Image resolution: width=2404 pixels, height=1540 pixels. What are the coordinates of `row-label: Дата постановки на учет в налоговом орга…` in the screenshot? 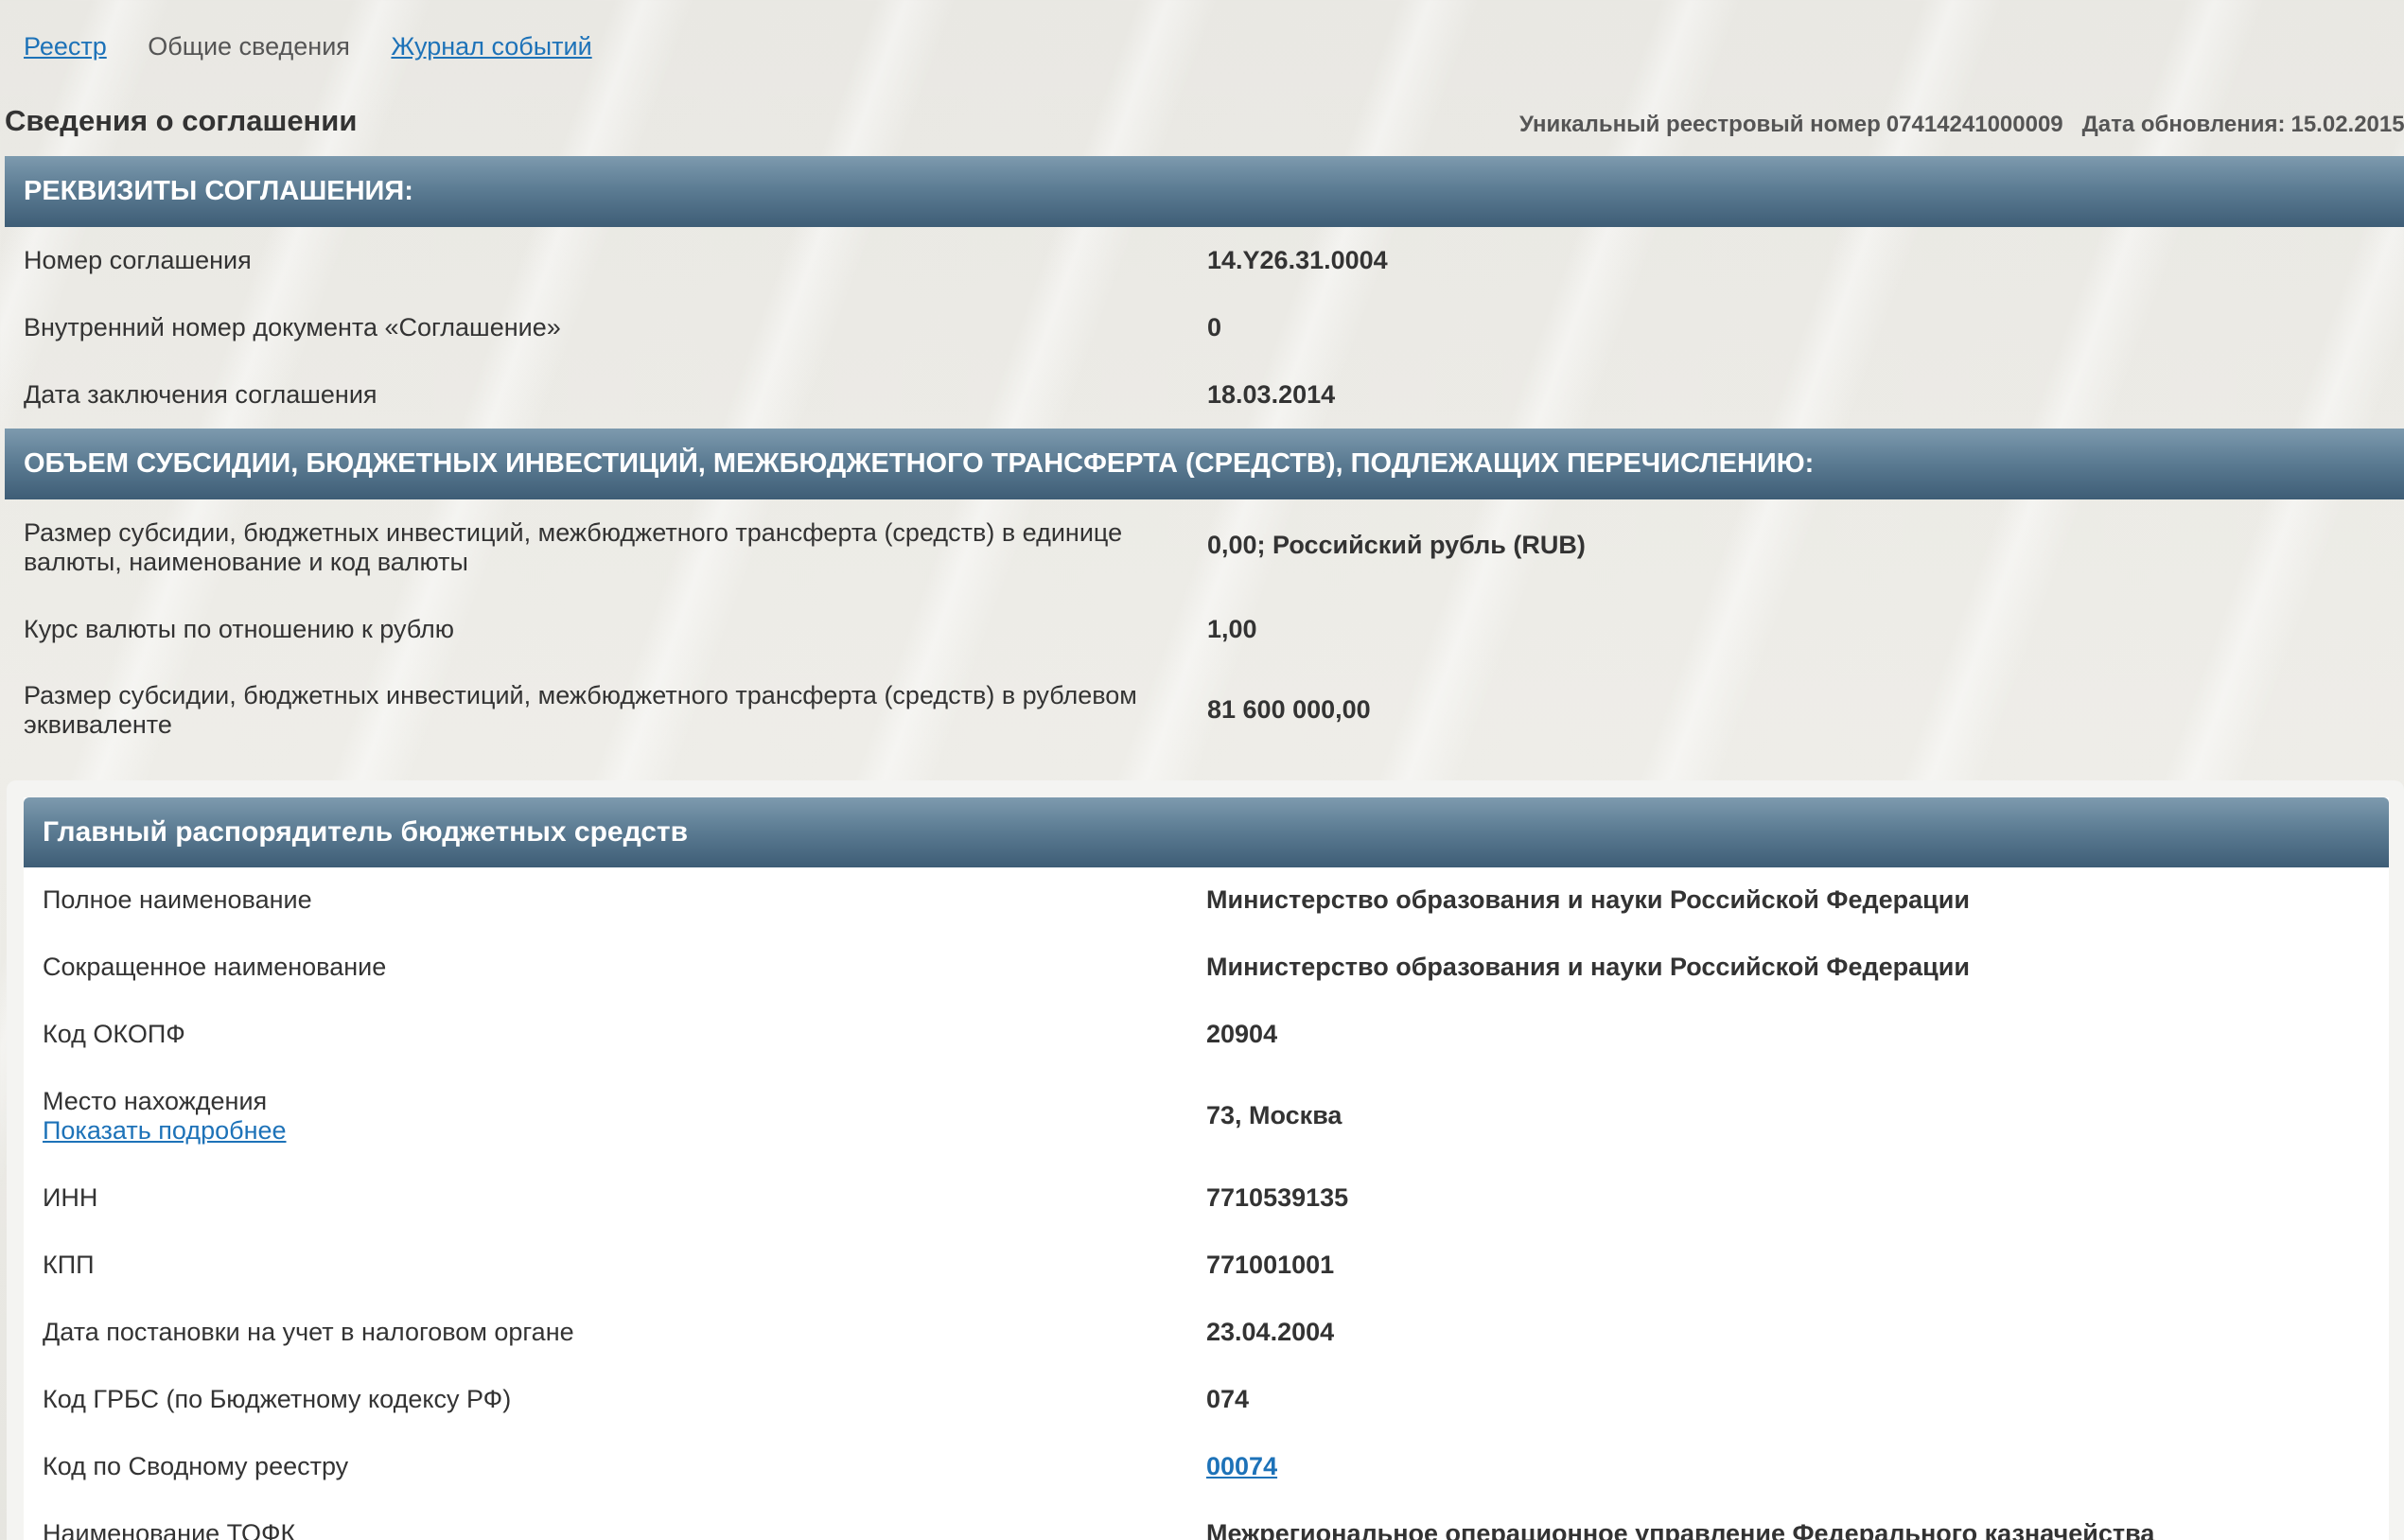 It's located at (308, 1332).